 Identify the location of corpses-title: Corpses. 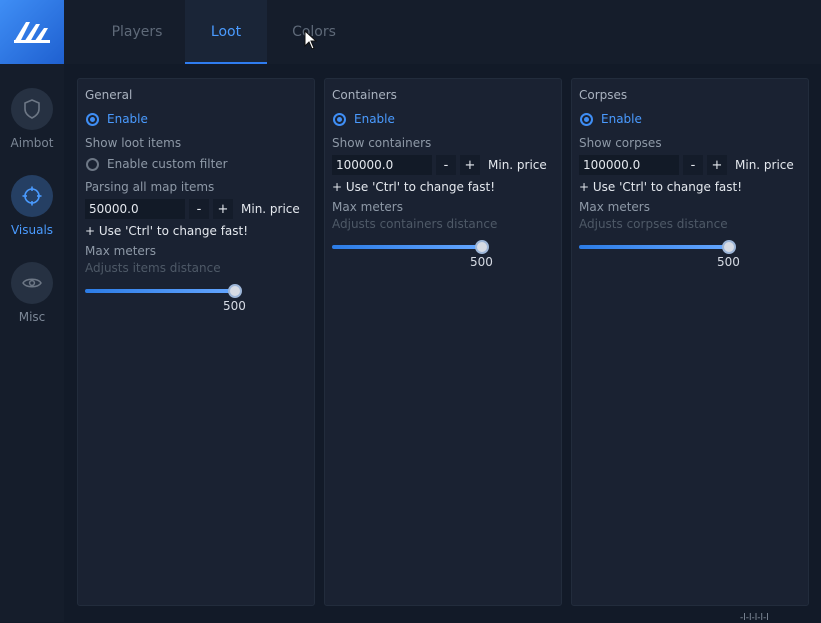
(603, 95).